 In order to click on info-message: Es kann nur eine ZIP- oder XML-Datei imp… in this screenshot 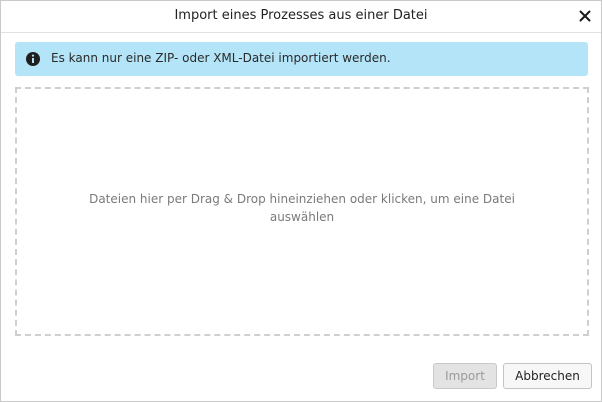, I will do `click(221, 58)`.